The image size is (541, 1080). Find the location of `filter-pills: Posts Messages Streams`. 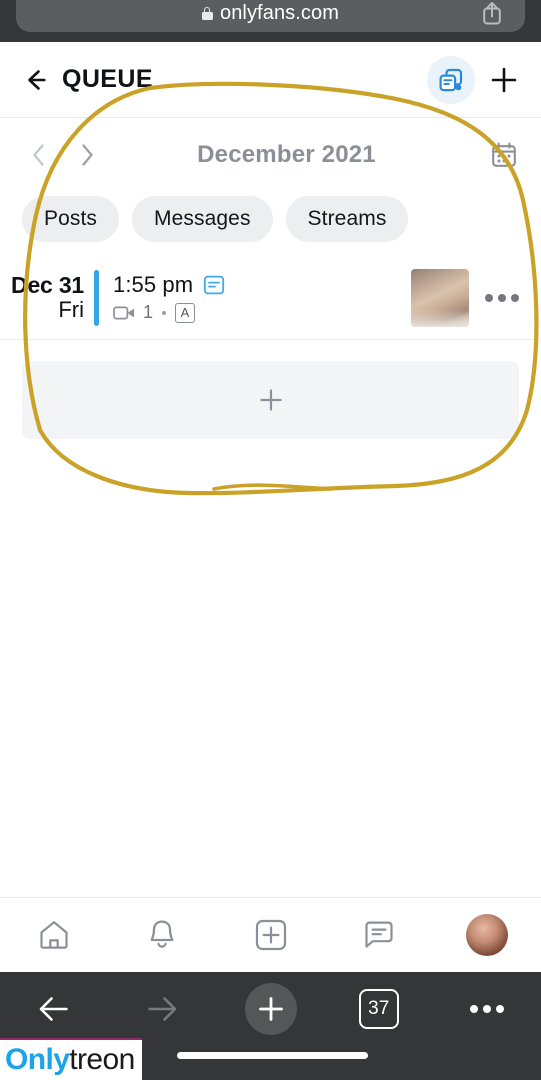

filter-pills: Posts Messages Streams is located at coordinates (270, 219).